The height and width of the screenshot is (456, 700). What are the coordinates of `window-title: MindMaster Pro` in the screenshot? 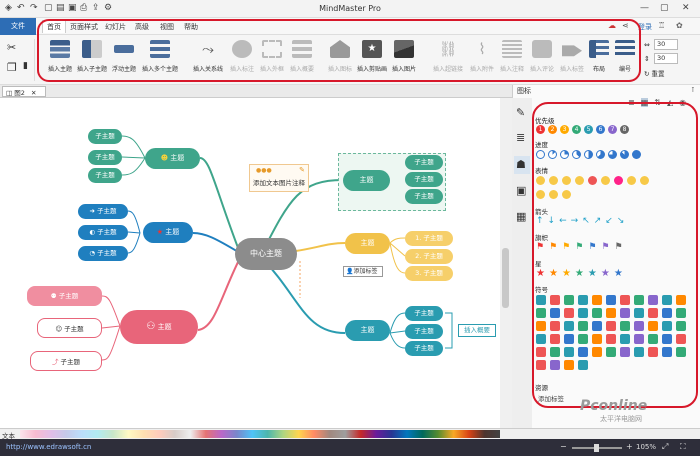 It's located at (350, 8).